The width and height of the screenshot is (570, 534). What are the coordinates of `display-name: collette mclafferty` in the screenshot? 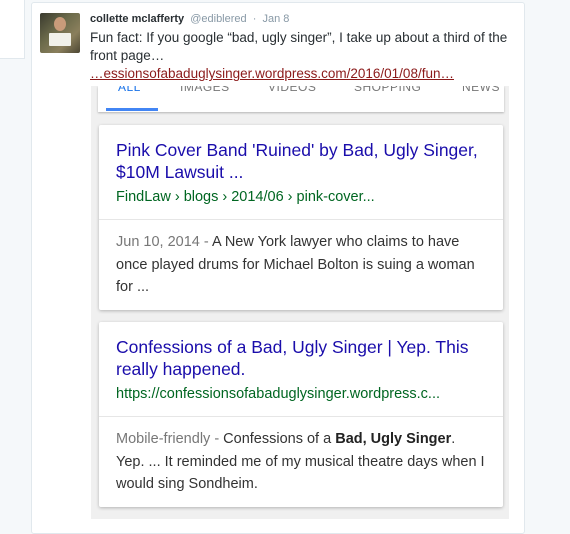 It's located at (137, 19).